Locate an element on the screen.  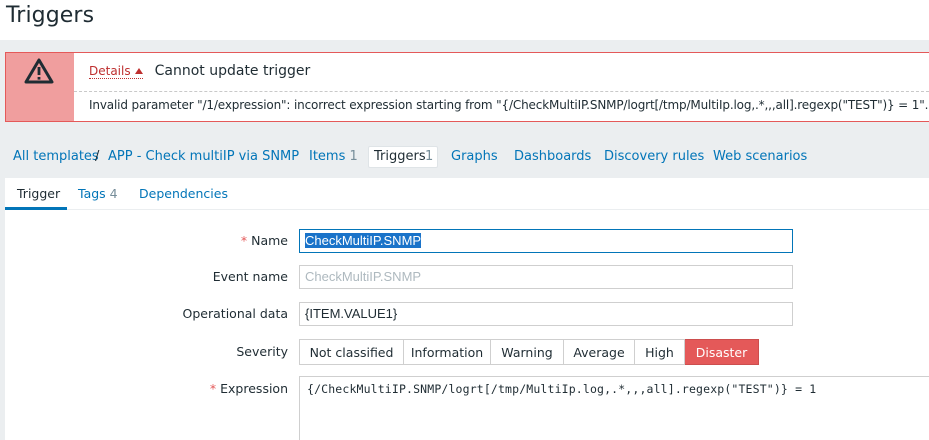
arrow-up-icon is located at coordinates (138, 71).